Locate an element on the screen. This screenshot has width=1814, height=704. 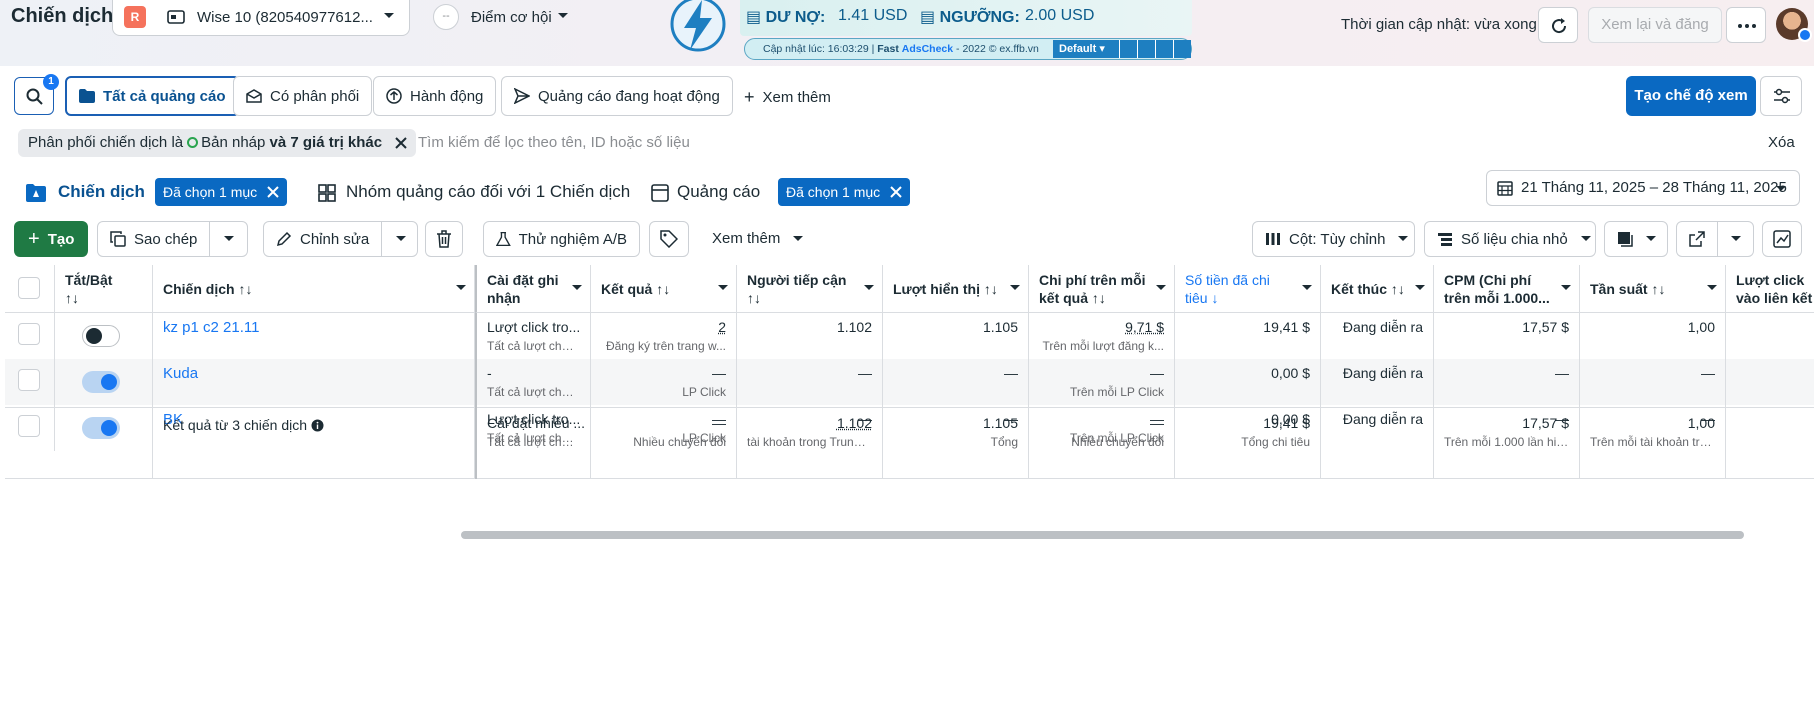
col-amount-spent-header: Số tiền đã chi tiêu ↓ is located at coordinates (1248, 289).